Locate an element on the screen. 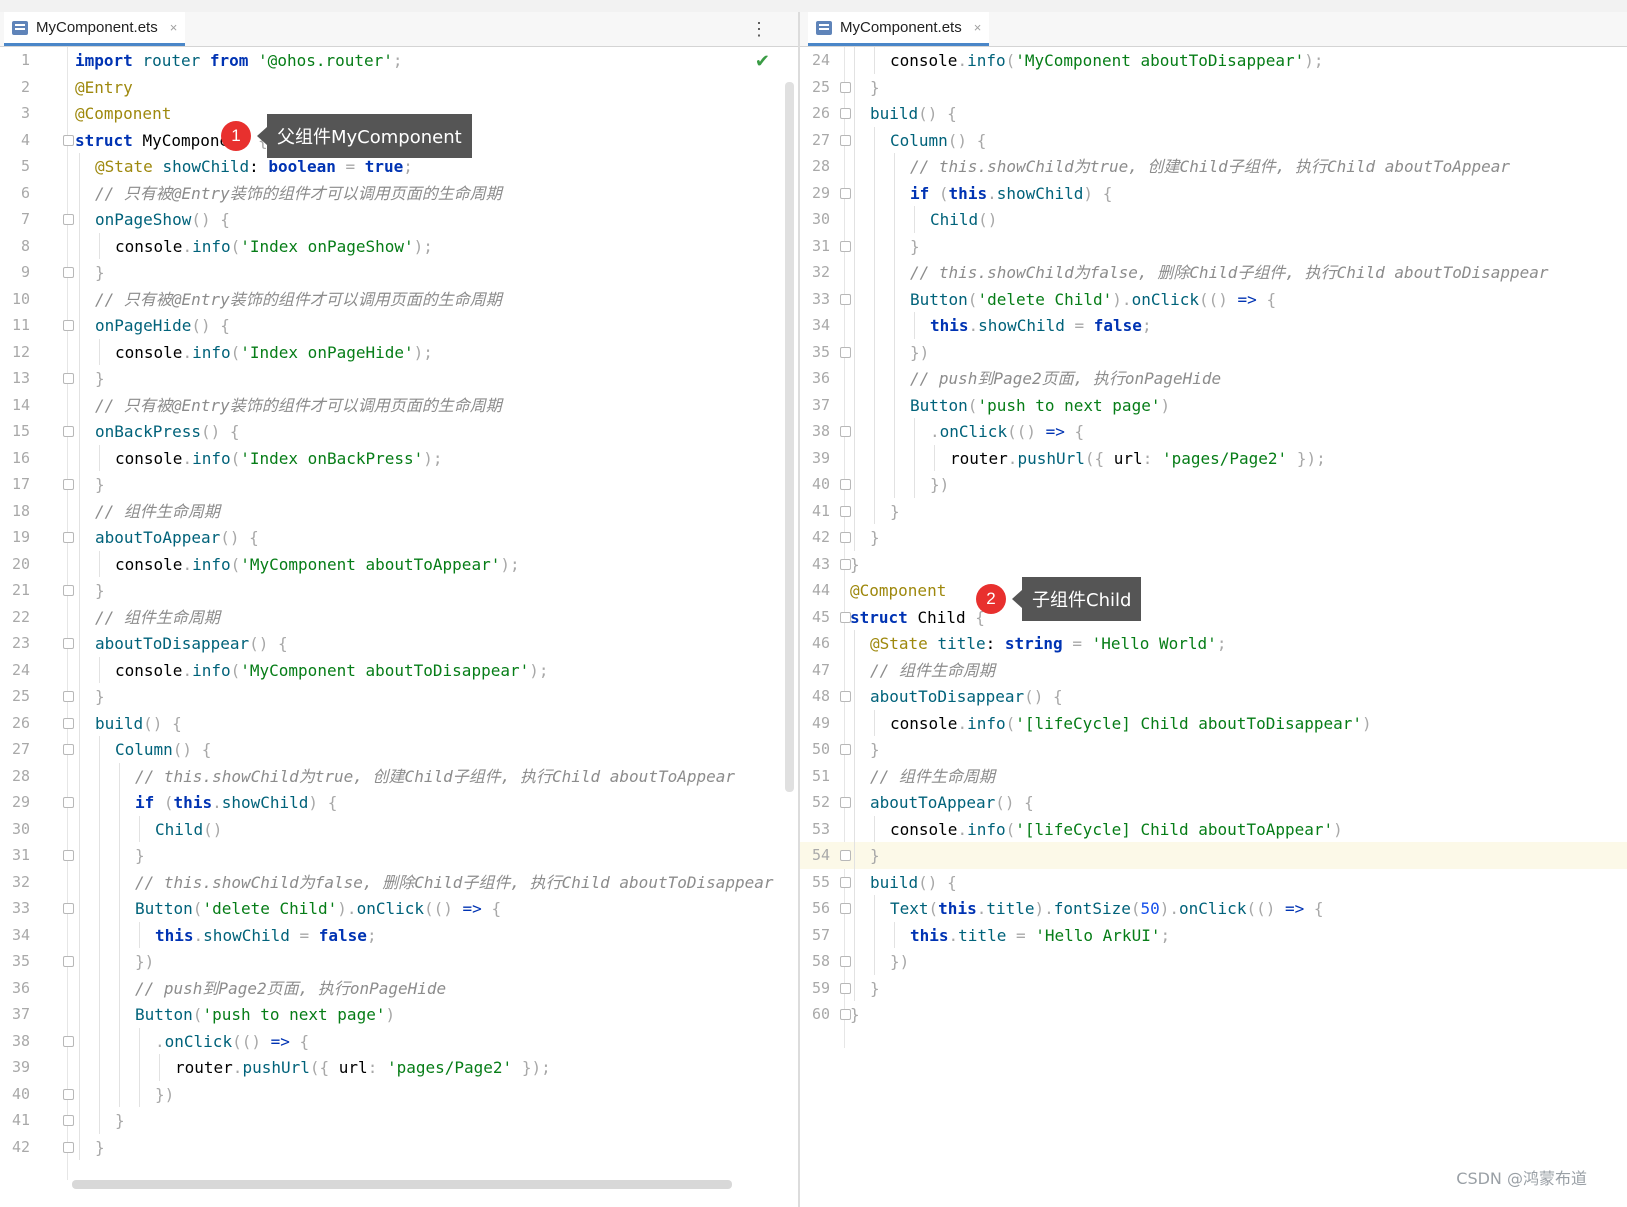  code-line: 17} is located at coordinates (399, 484).